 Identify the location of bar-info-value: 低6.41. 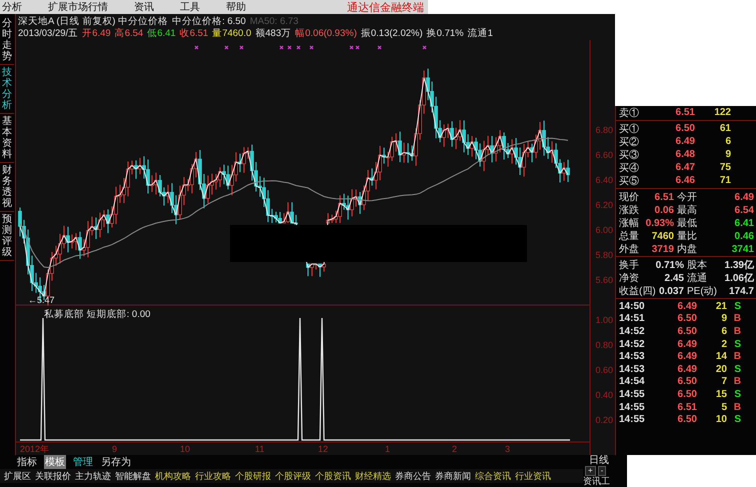
(161, 34).